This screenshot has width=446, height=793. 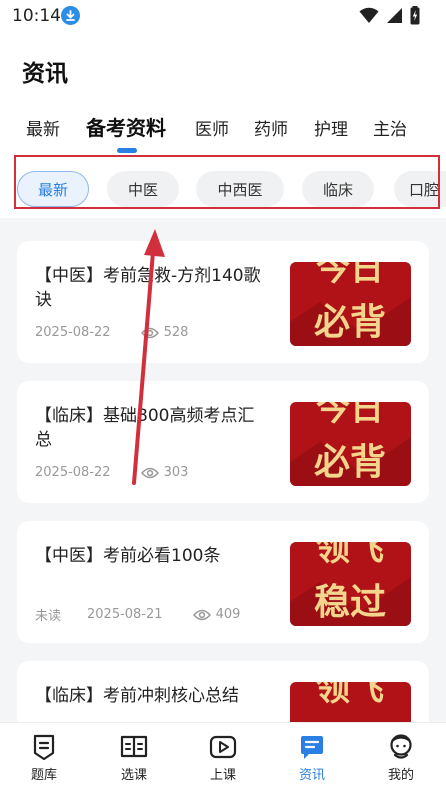 I want to click on chip-tcm: 中医, so click(x=143, y=189).